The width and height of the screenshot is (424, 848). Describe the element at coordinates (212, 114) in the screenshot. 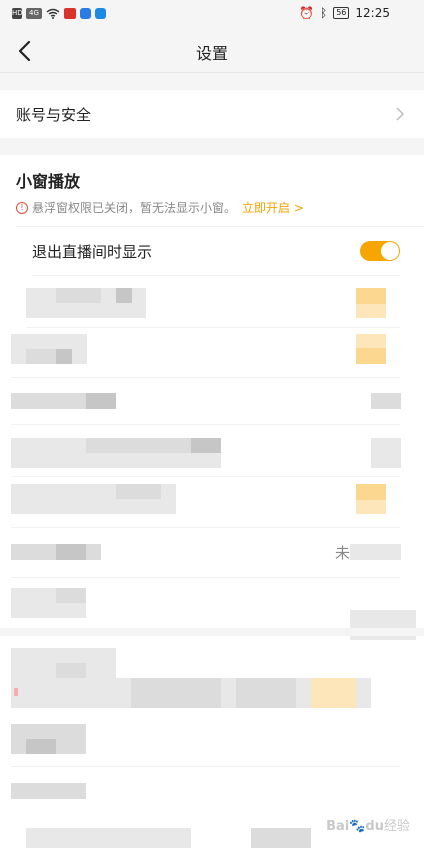

I see `account-security-row: 账号与安全` at that location.